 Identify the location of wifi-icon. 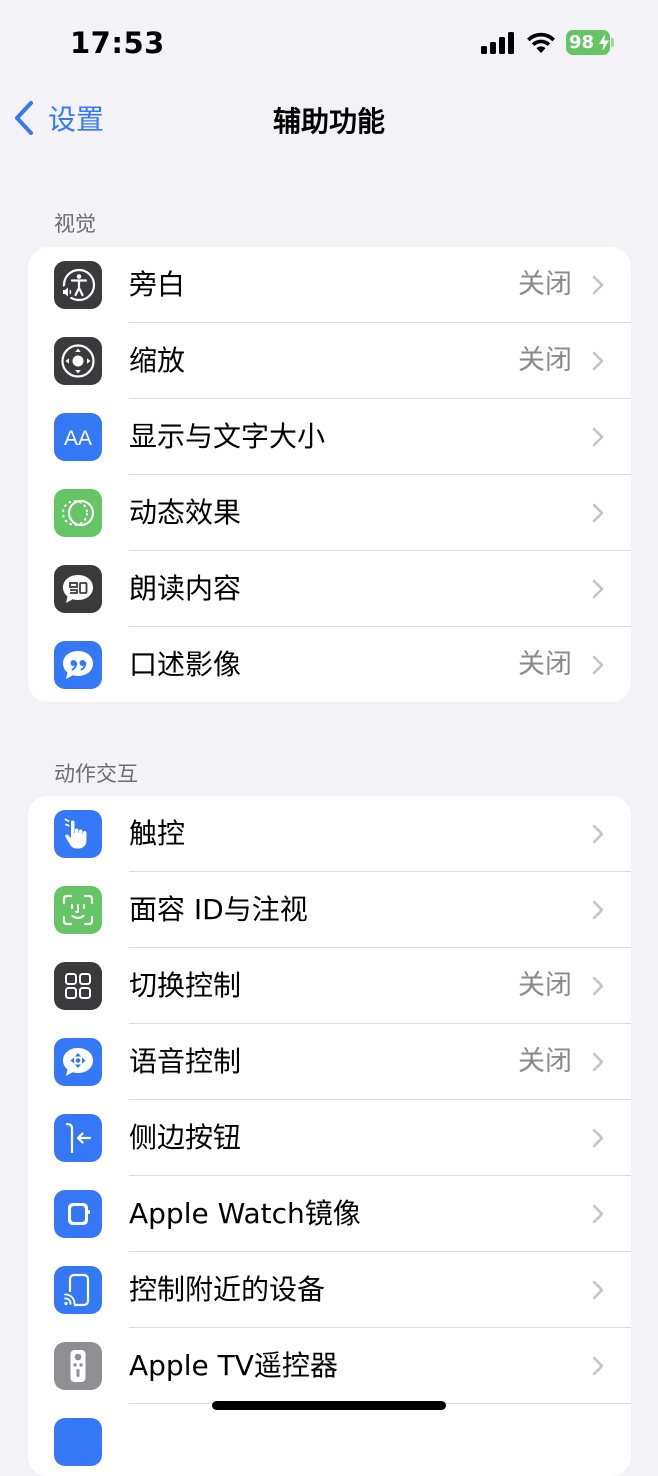
(541, 42).